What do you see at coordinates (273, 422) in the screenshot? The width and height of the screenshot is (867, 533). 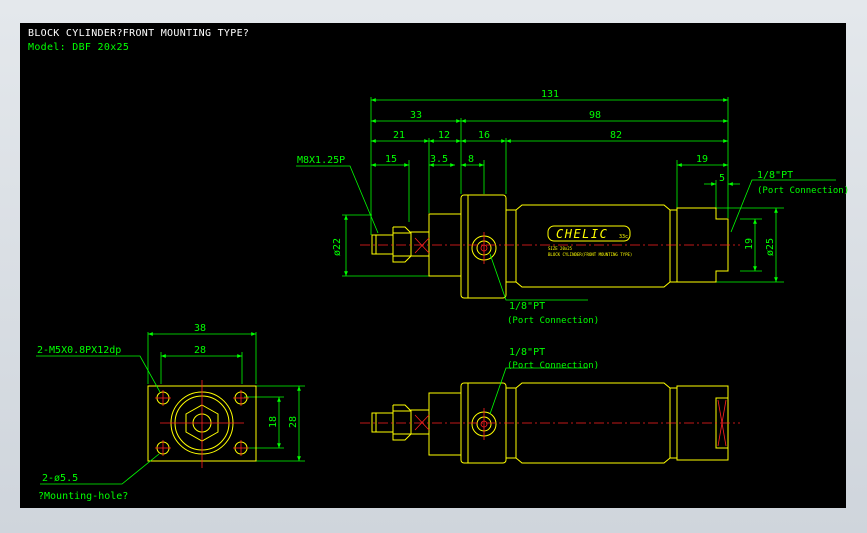 I see `dim-h18: 18` at bounding box center [273, 422].